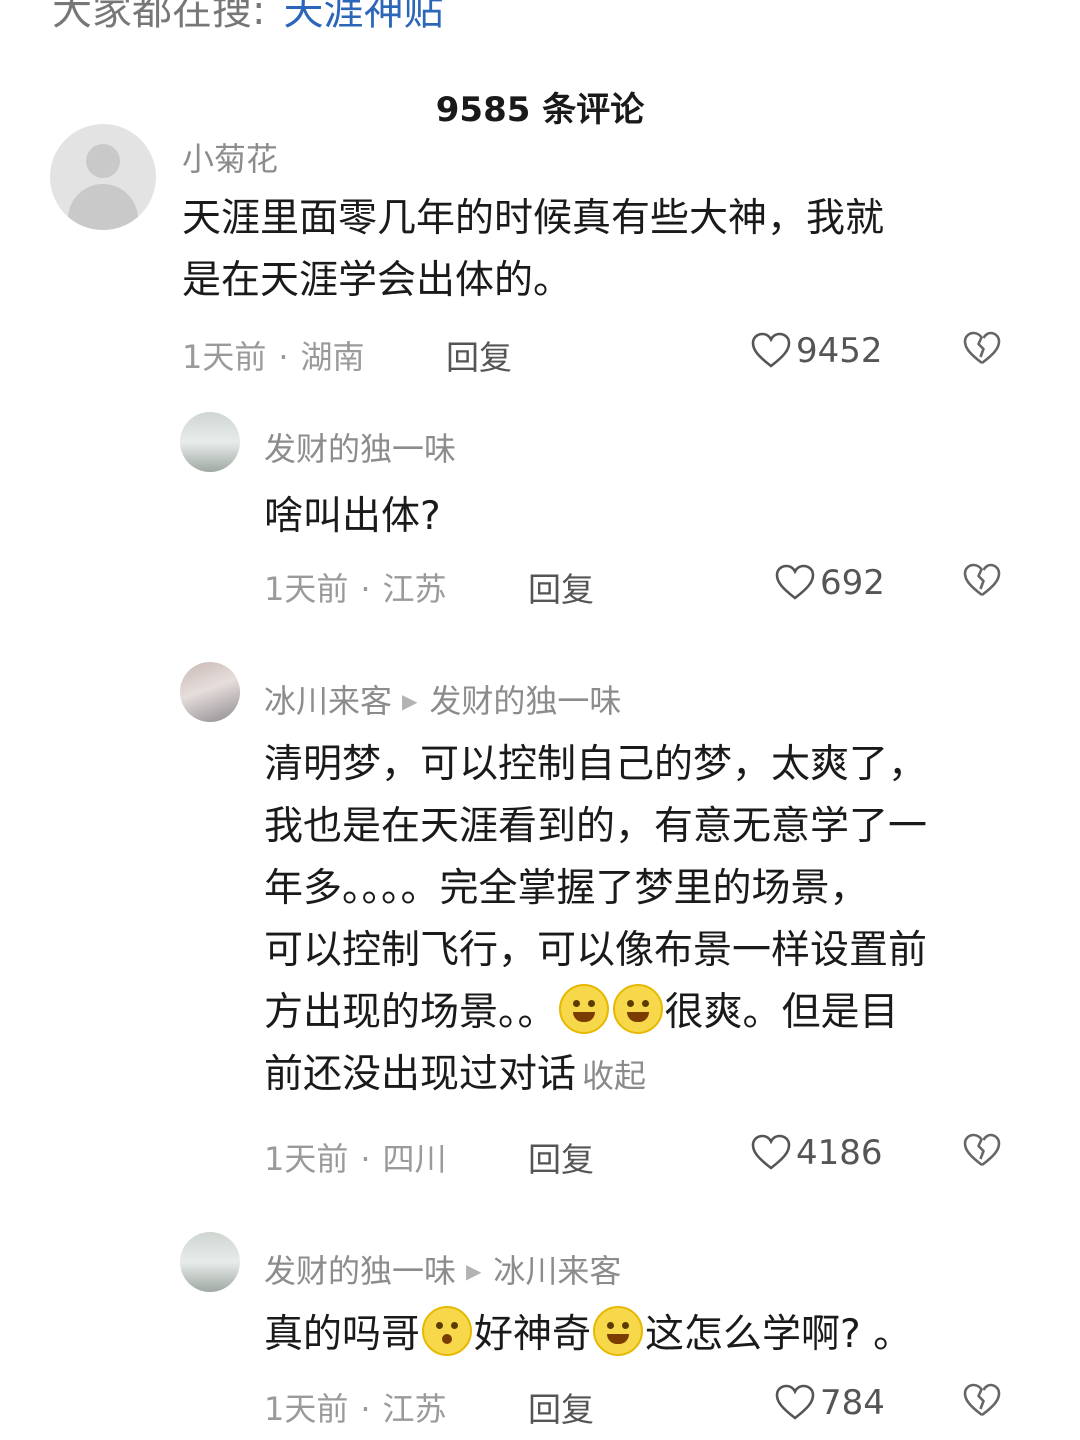 This screenshot has width=1080, height=1440. What do you see at coordinates (781, 1012) in the screenshot?
I see `comment-text-segment: 很爽。但是目` at bounding box center [781, 1012].